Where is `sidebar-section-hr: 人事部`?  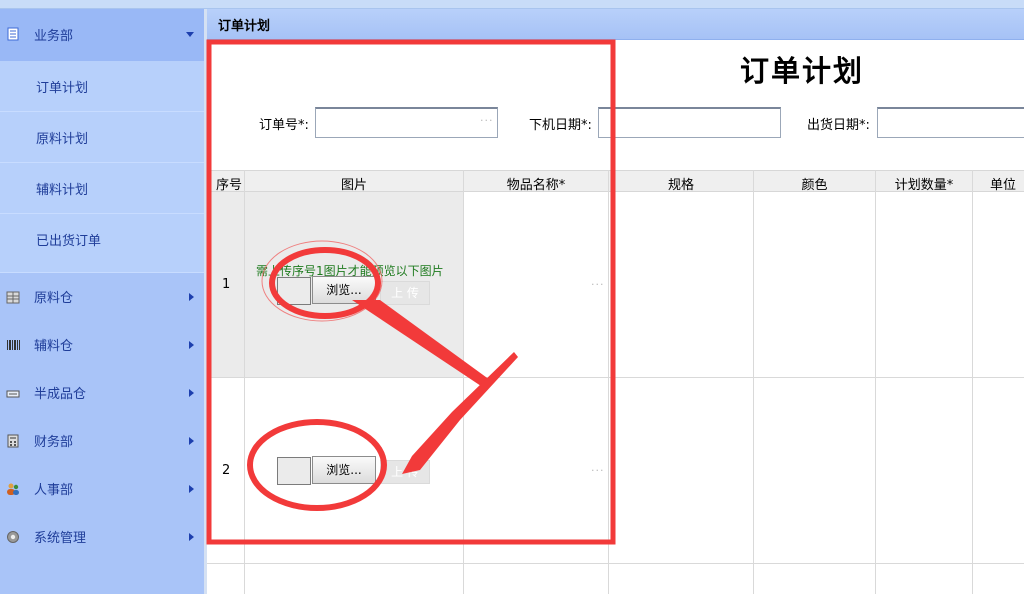 sidebar-section-hr: 人事部 is located at coordinates (102, 489).